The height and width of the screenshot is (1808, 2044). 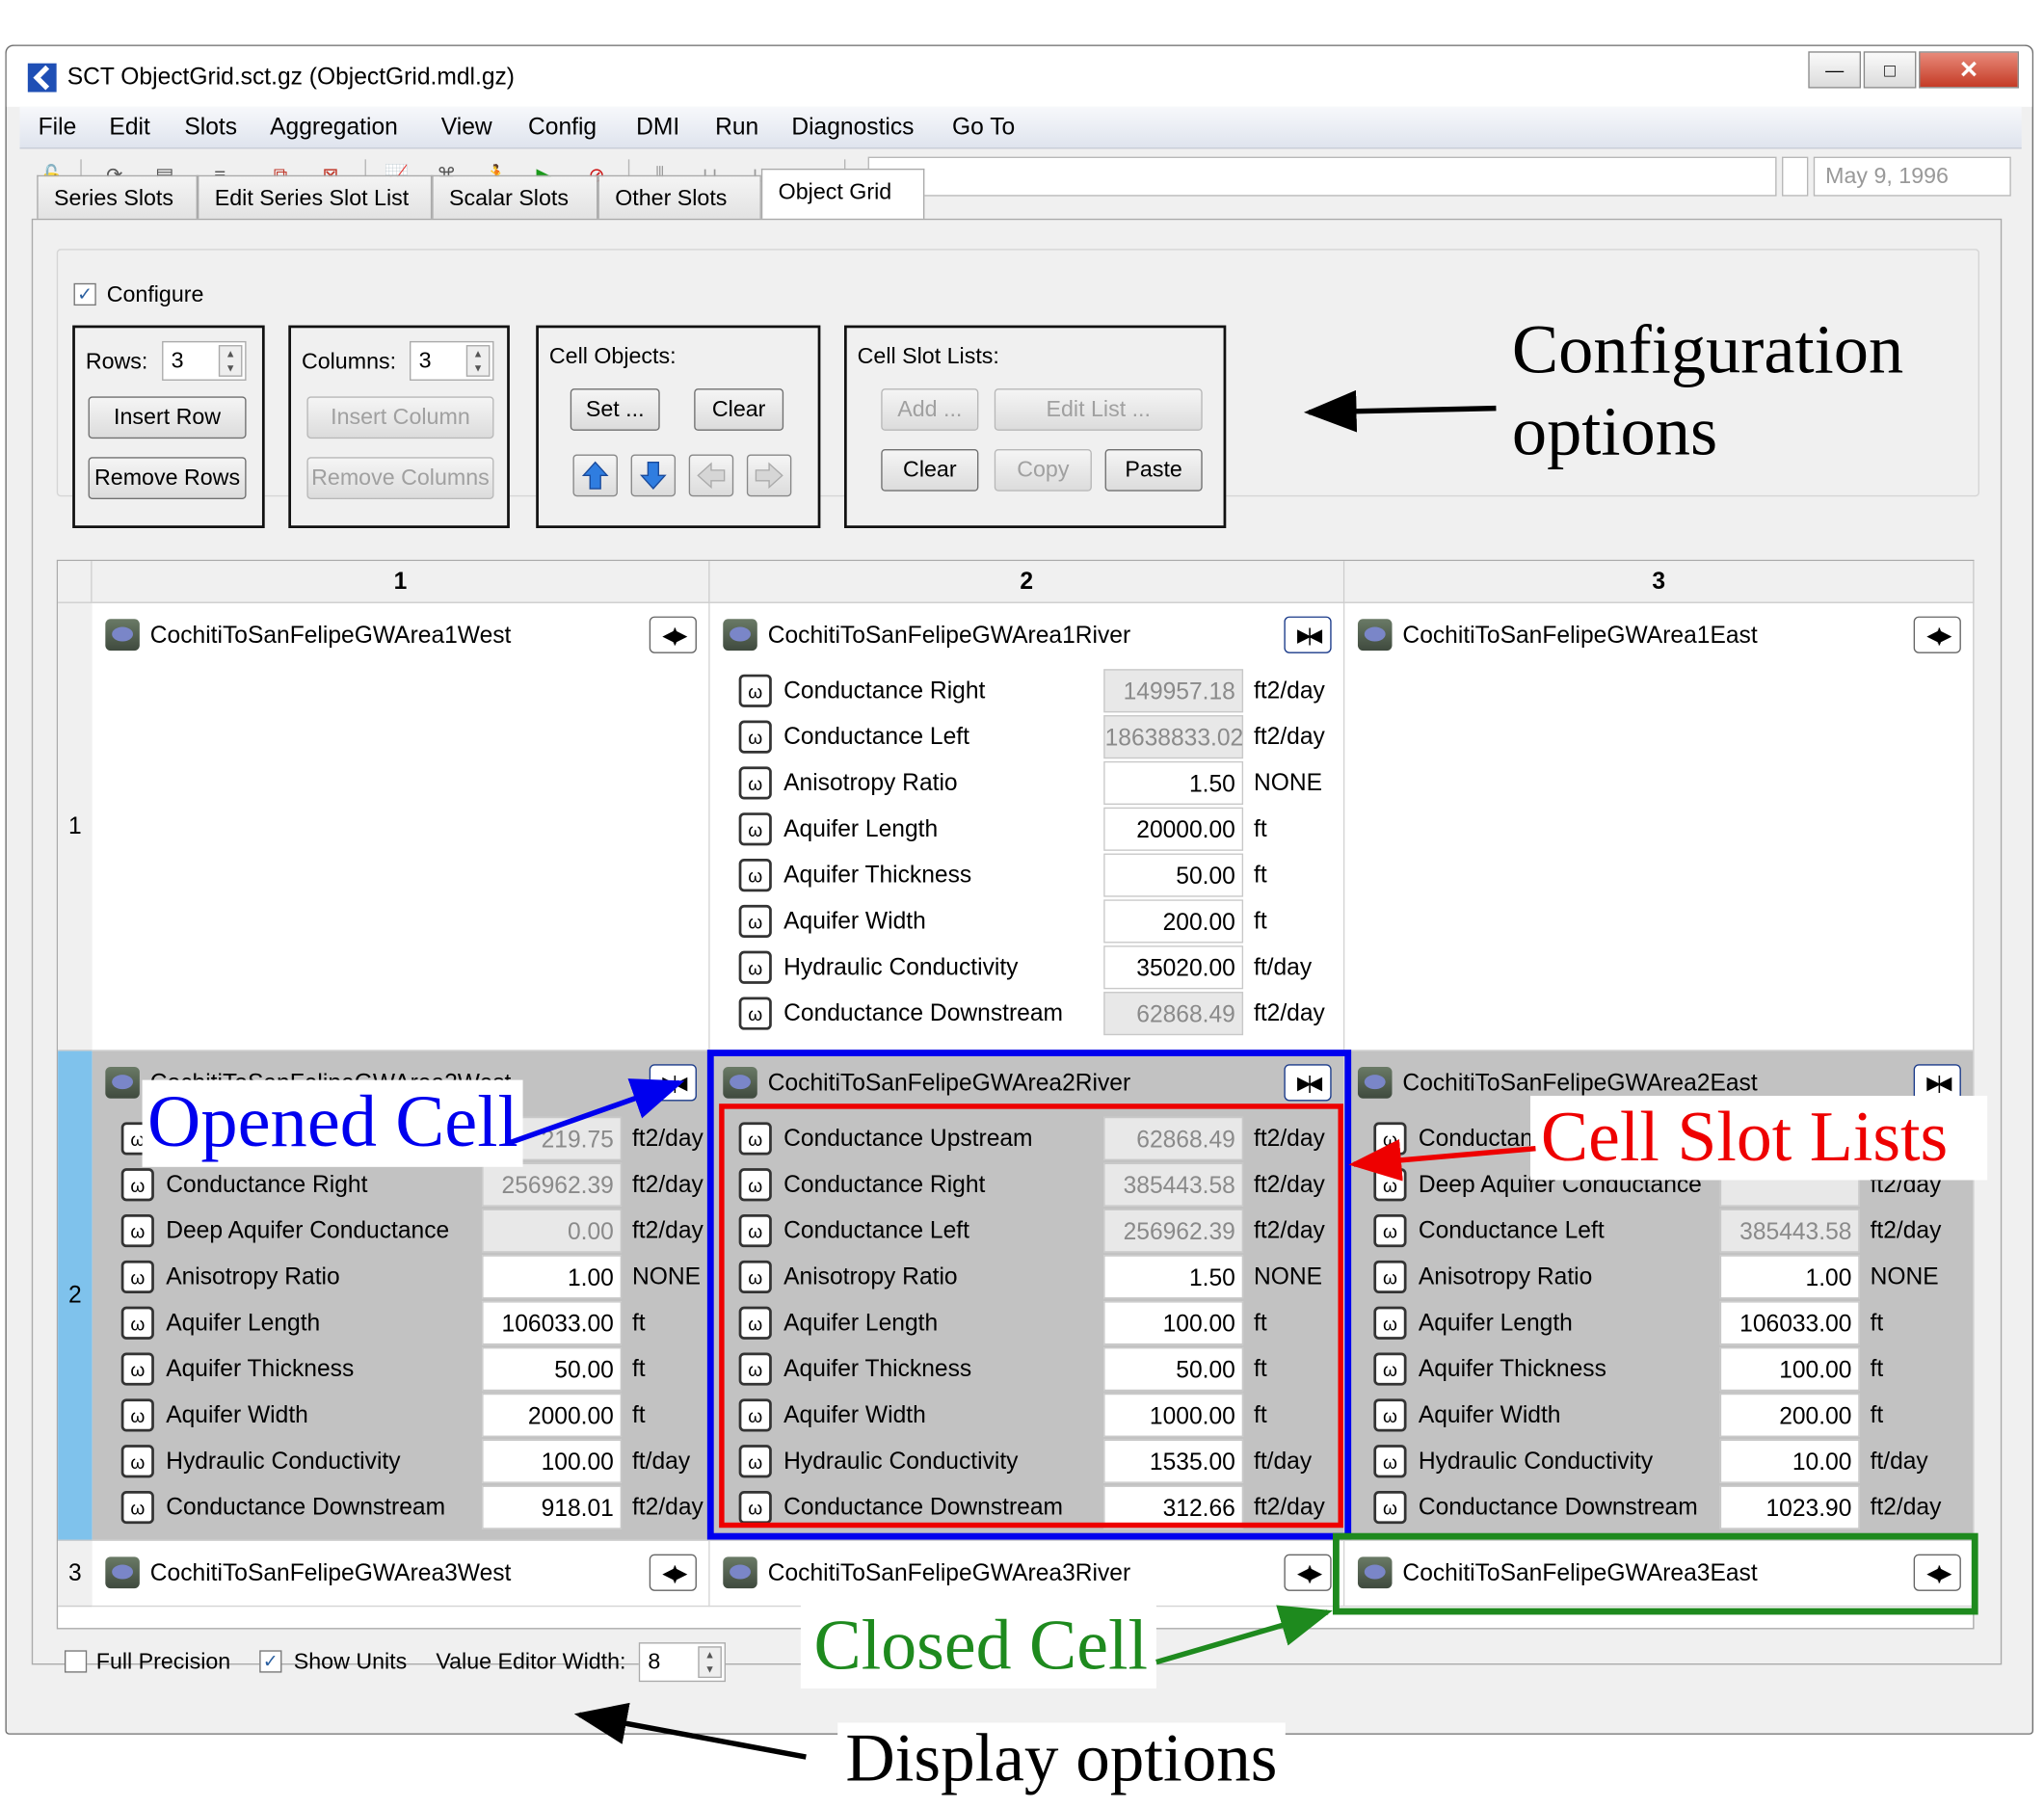 What do you see at coordinates (596, 1112) in the screenshot?
I see `opened-cell-arrow` at bounding box center [596, 1112].